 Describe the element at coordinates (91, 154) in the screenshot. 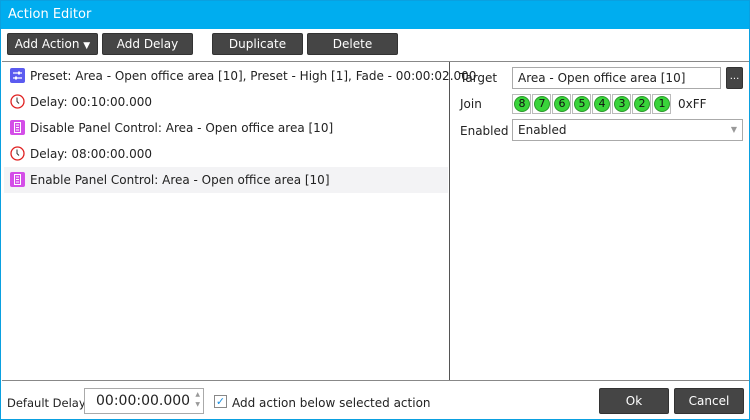

I see `action-label: Delay: 08:00:00.000` at that location.